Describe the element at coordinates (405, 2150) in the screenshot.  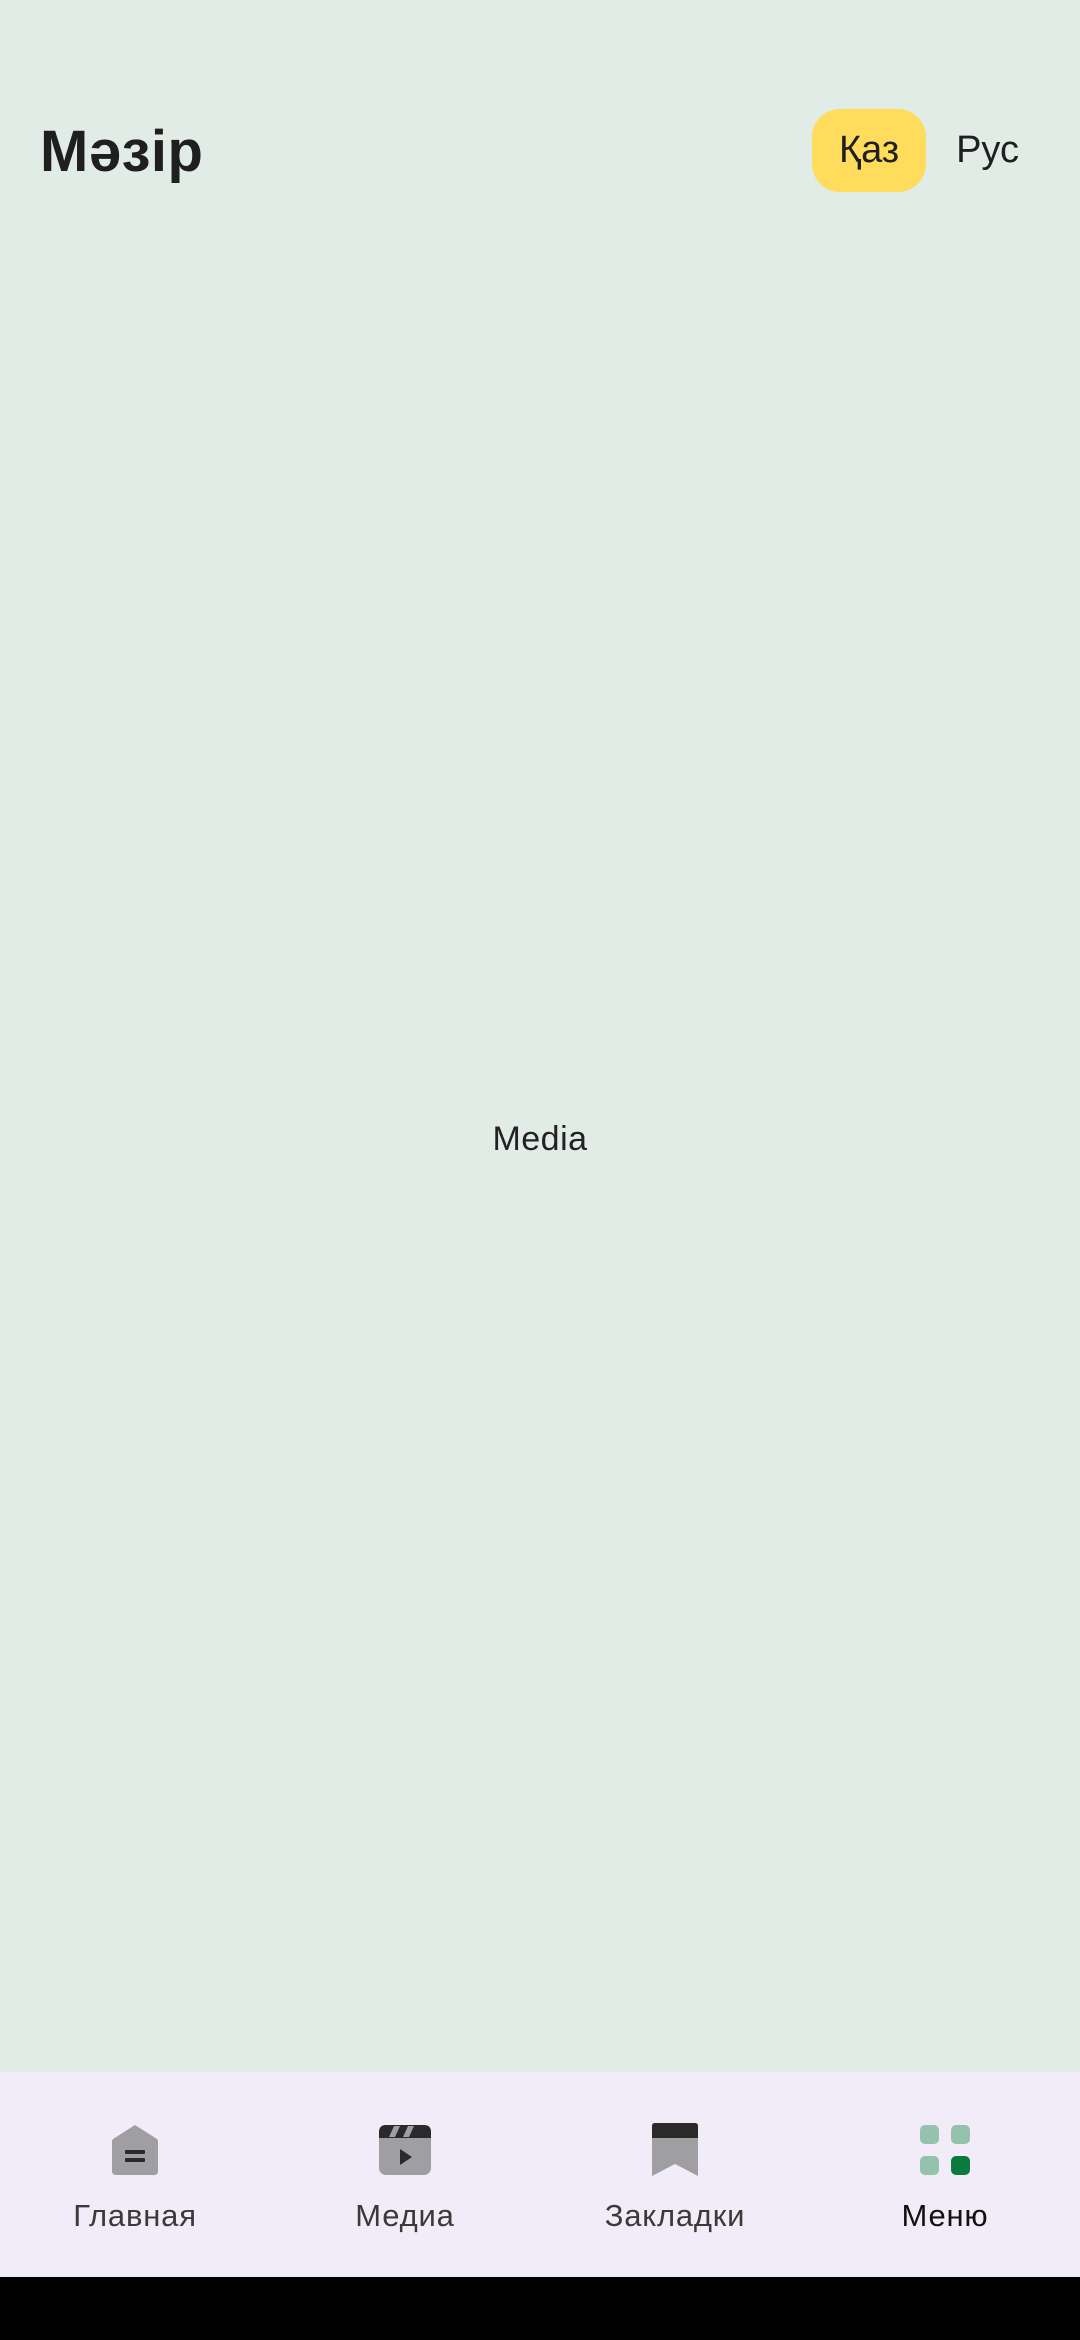
I see `media-clapper-icon` at that location.